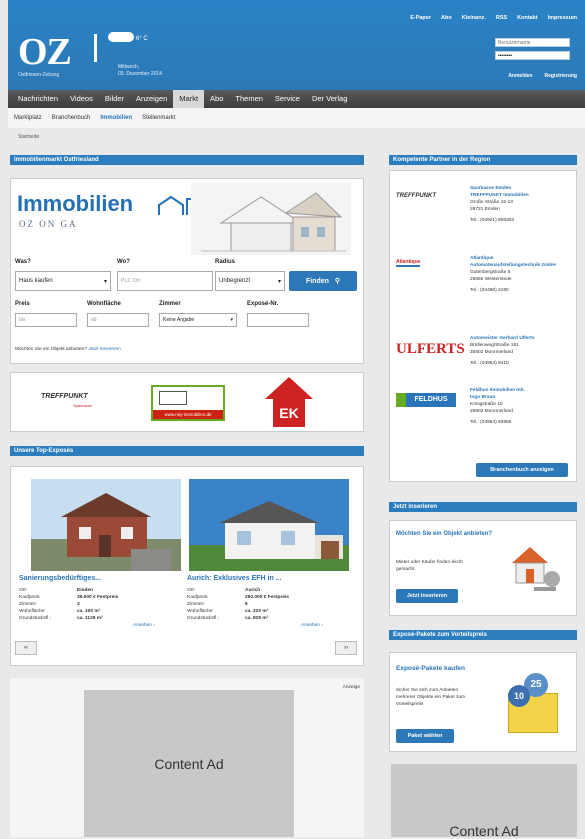 Image resolution: width=585 pixels, height=839 pixels. Describe the element at coordinates (188, 414) in the screenshot. I see `nsy-url: www.nsy-immobilien.de` at that location.